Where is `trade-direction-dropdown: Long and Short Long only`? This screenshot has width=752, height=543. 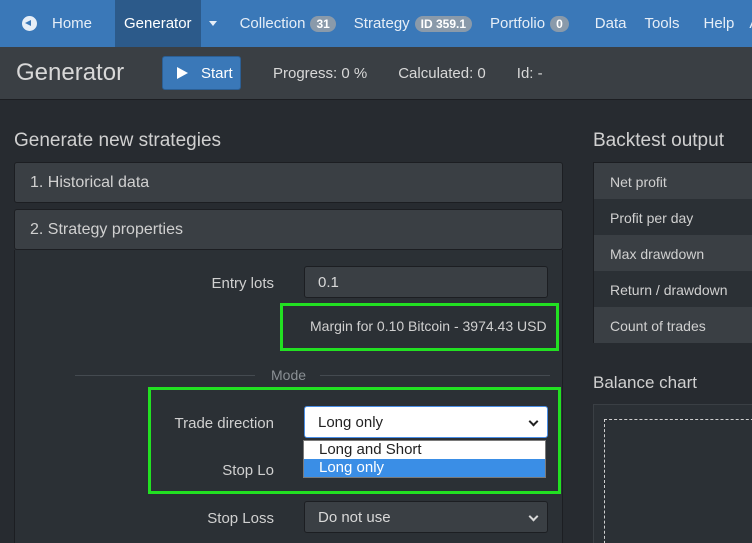 trade-direction-dropdown: Long and Short Long only is located at coordinates (424, 459).